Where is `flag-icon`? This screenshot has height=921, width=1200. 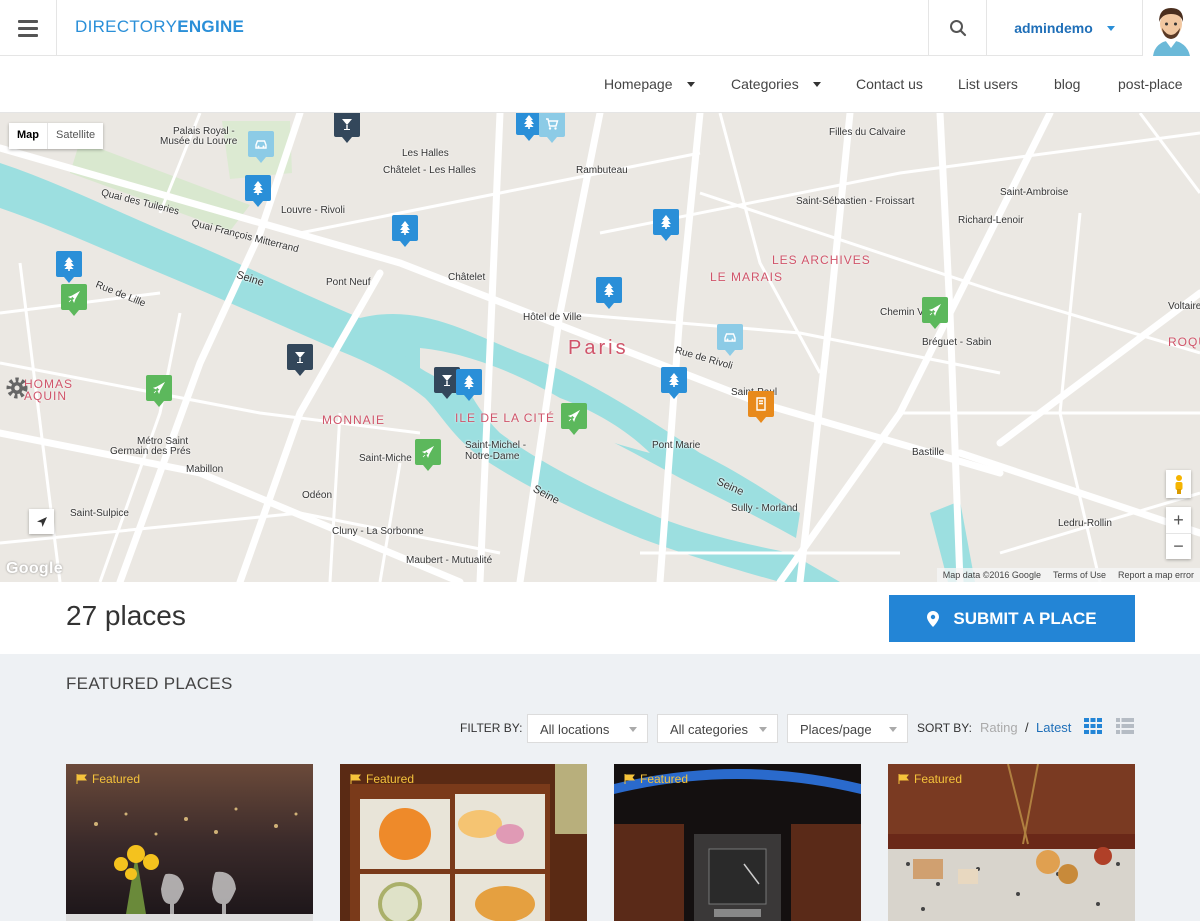 flag-icon is located at coordinates (629, 779).